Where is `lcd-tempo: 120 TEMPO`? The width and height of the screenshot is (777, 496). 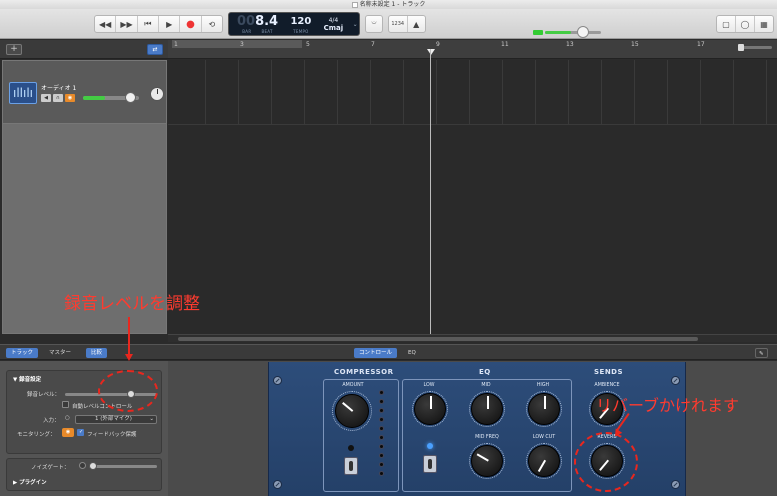
lcd-tempo: 120 TEMPO is located at coordinates (301, 24).